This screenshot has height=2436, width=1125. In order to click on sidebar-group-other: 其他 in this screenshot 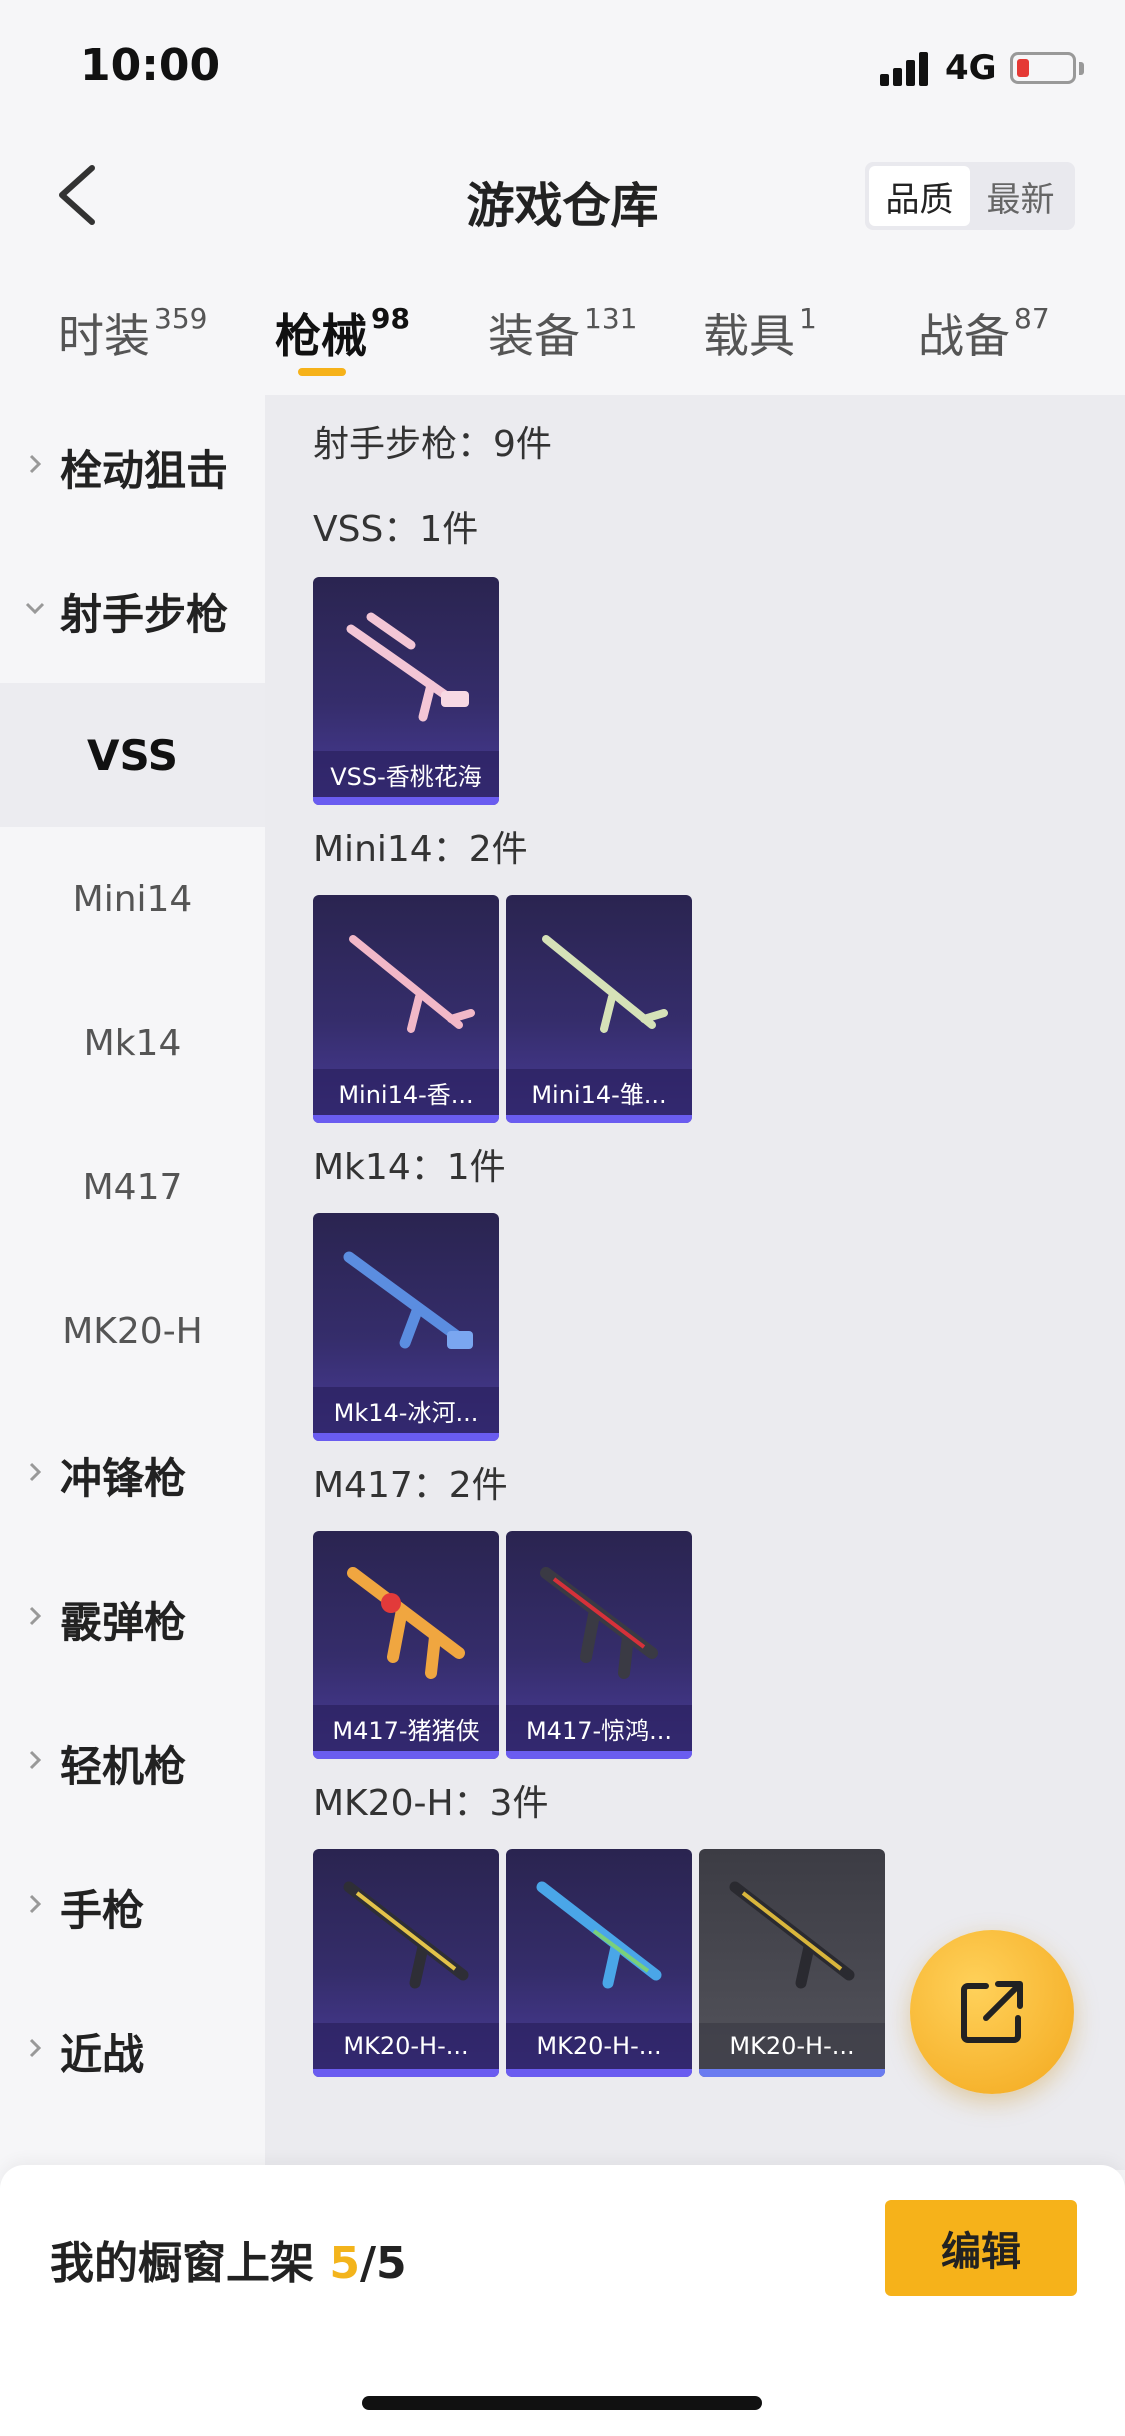, I will do `click(132, 2146)`.